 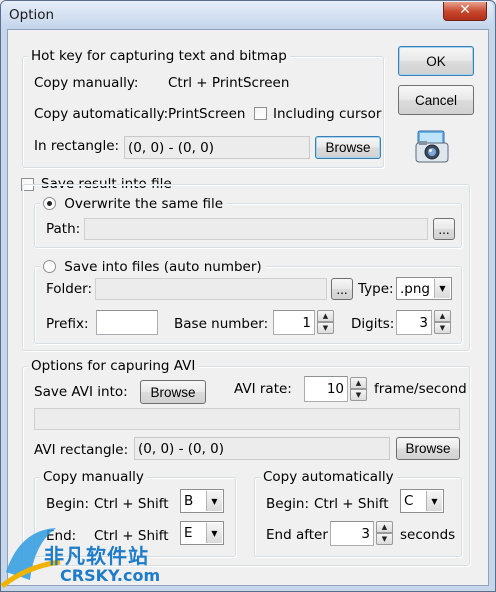 I want to click on manual-begin-label: Begin:, so click(x=67, y=504).